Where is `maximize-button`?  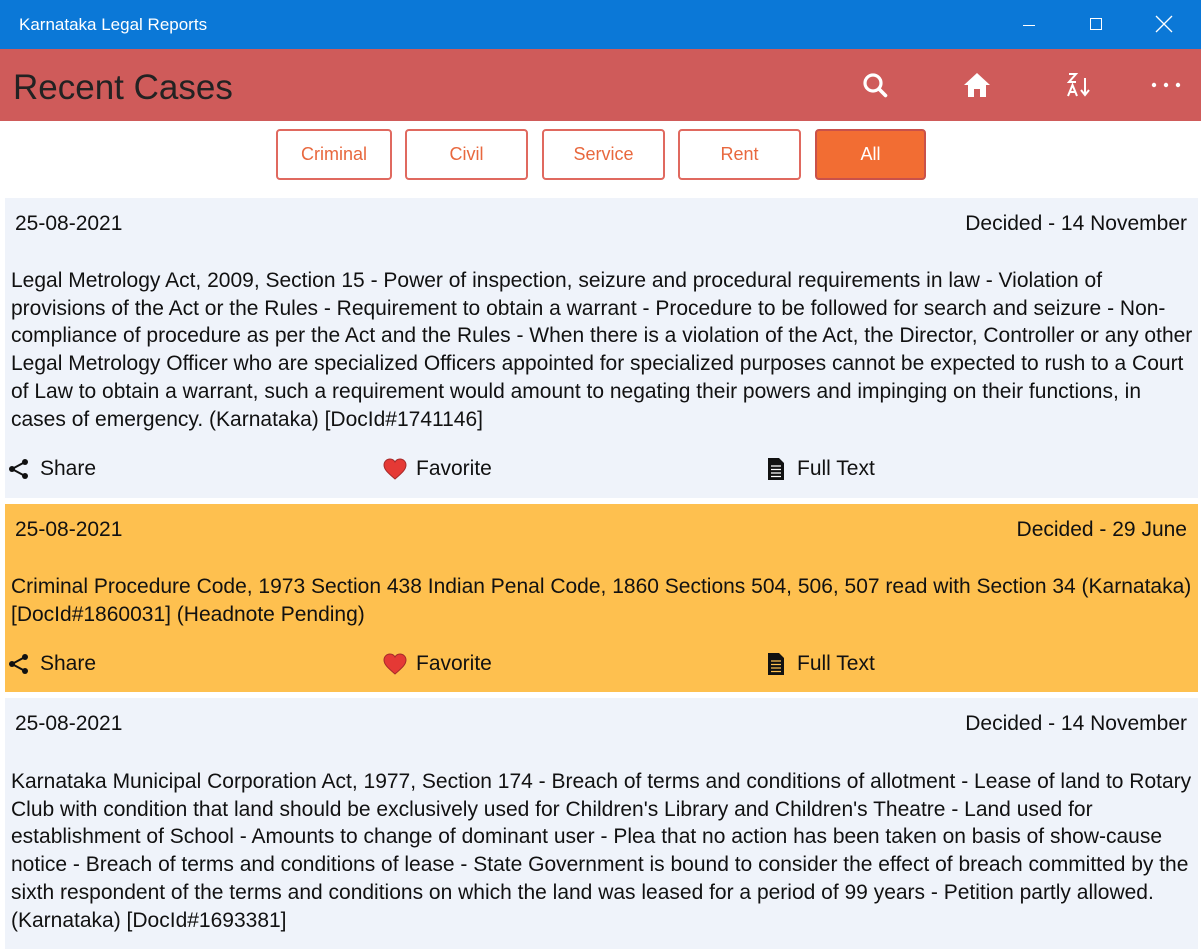 maximize-button is located at coordinates (1097, 24).